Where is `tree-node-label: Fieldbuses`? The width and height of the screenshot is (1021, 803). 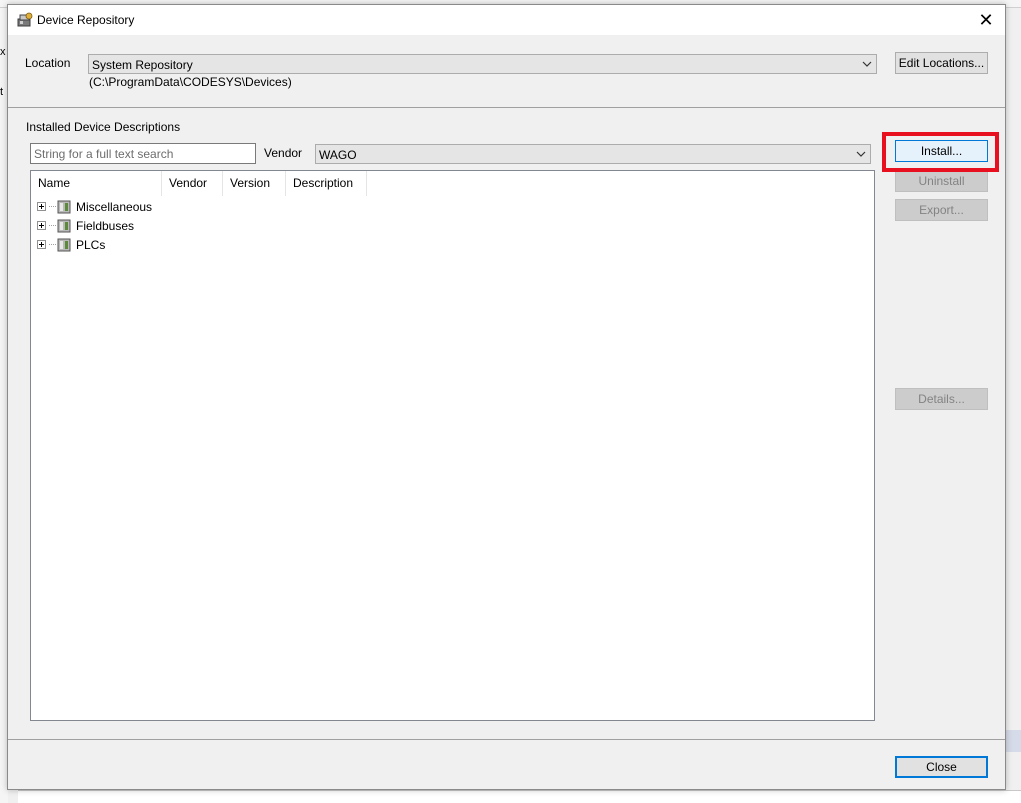
tree-node-label: Fieldbuses is located at coordinates (105, 225).